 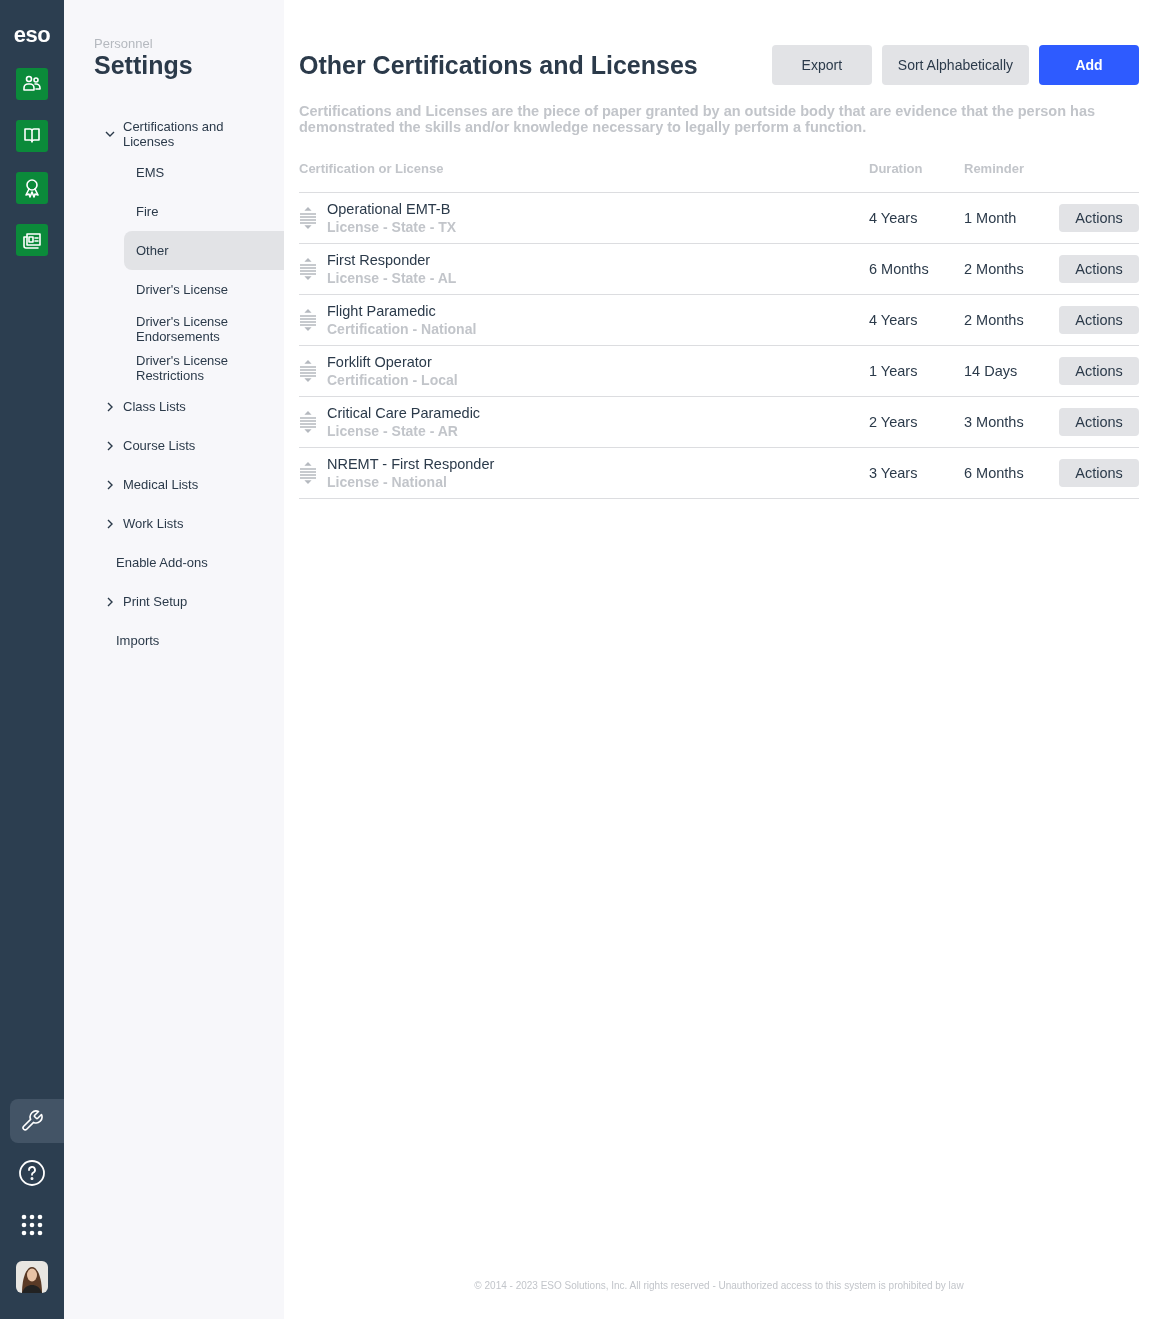 I want to click on certification-type: License - State - AR, so click(x=393, y=431).